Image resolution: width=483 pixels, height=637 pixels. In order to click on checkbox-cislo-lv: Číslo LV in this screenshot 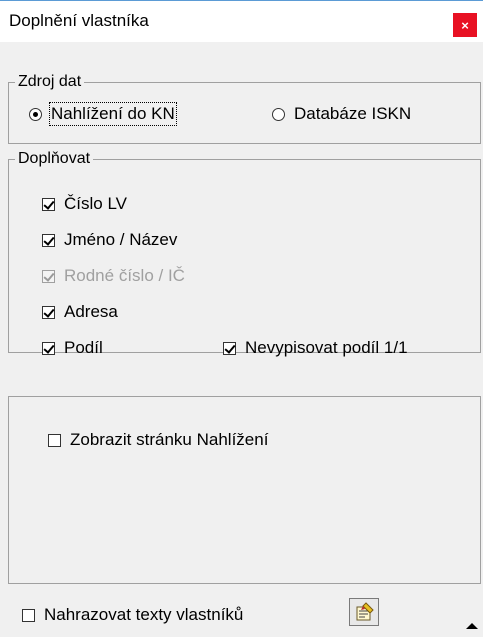, I will do `click(84, 204)`.